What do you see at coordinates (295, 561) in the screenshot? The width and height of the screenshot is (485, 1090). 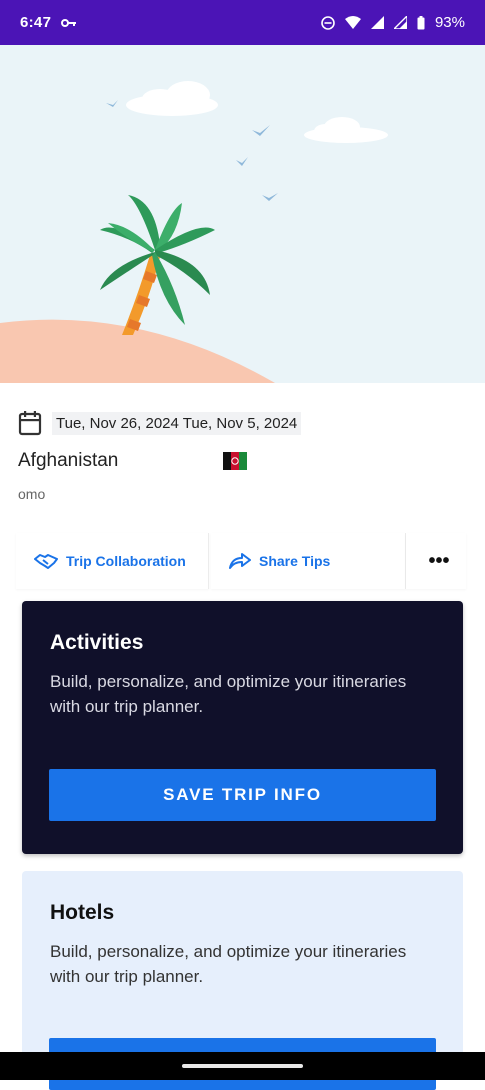 I see `share-tips-label: Share Tips` at bounding box center [295, 561].